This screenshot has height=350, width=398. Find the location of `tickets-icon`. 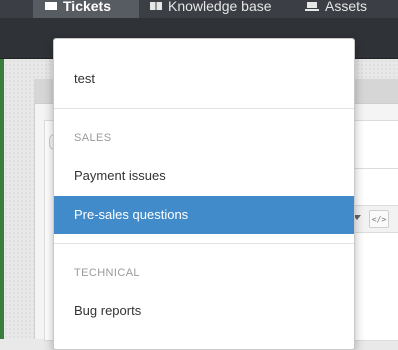

tickets-icon is located at coordinates (51, 6).